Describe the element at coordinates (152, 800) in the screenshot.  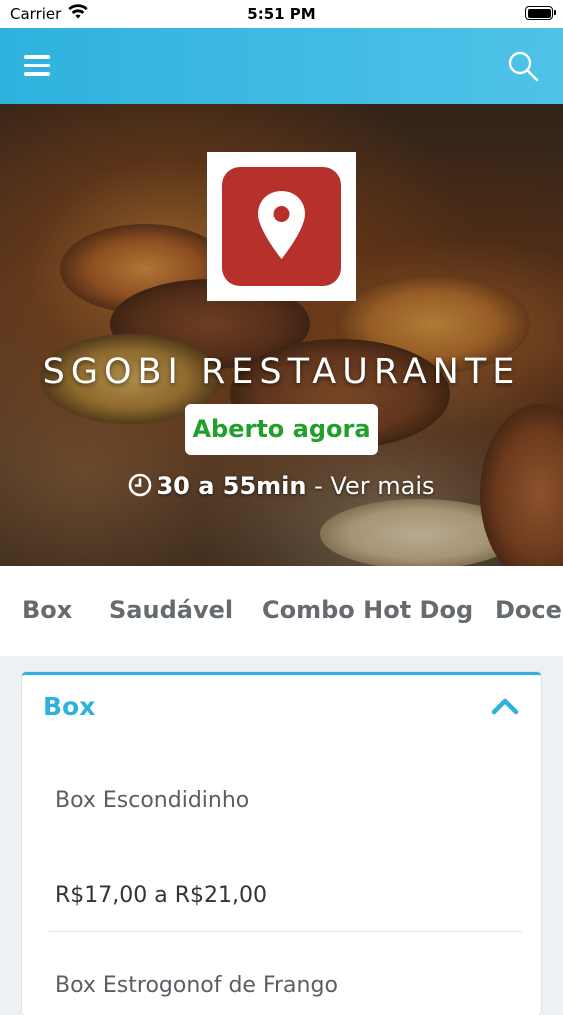
I see `menu-item-name: Box Escondidinho` at that location.